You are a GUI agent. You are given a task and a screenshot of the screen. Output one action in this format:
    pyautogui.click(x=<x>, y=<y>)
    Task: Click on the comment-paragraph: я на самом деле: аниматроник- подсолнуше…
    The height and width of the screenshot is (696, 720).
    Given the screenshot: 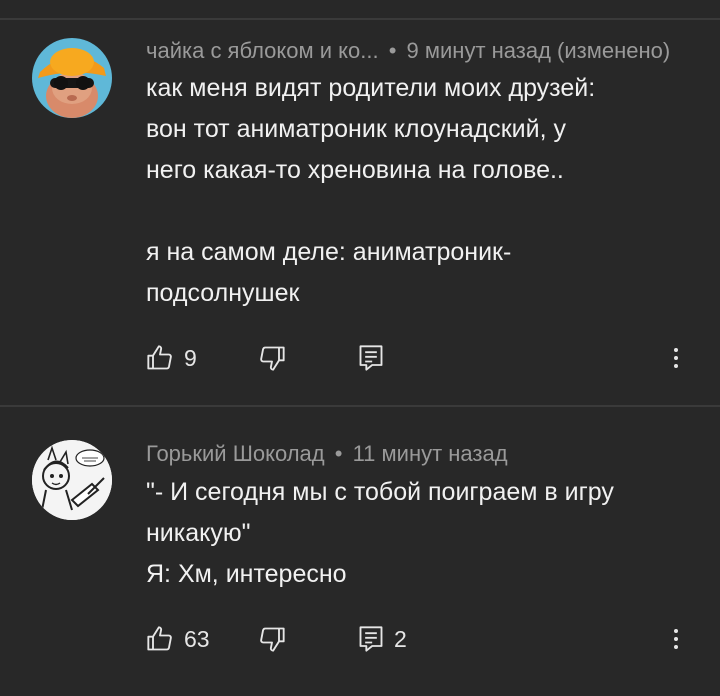 What is the action you would take?
    pyautogui.click(x=329, y=272)
    